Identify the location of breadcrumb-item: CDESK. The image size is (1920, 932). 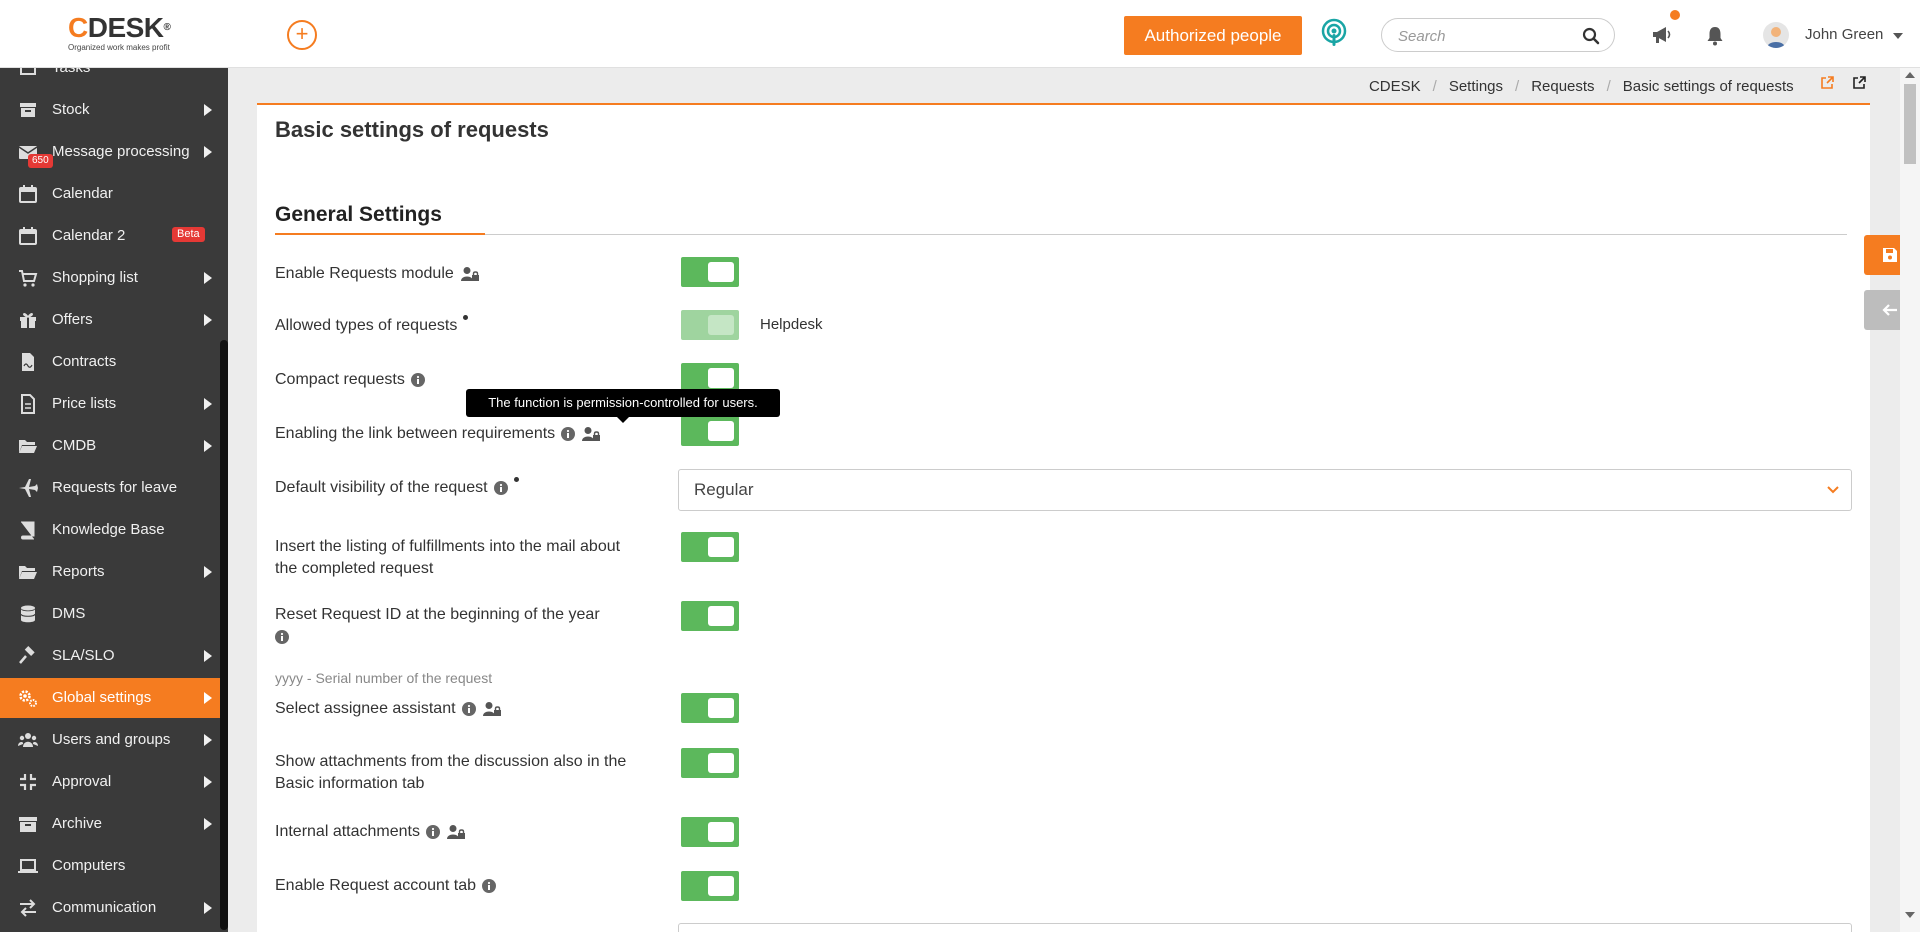
(1395, 86).